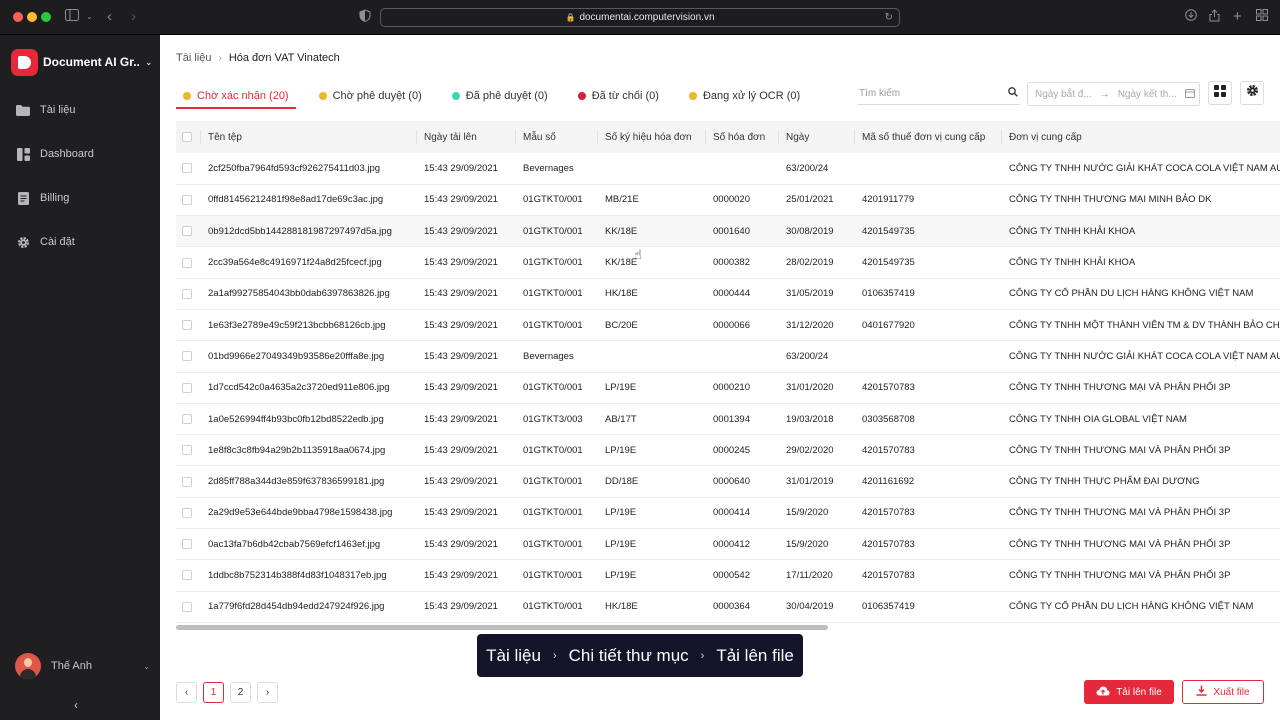 This screenshot has height=720, width=1280. What do you see at coordinates (83, 62) in the screenshot?
I see `workspace-switcher: Document AI Gr... ⌄` at bounding box center [83, 62].